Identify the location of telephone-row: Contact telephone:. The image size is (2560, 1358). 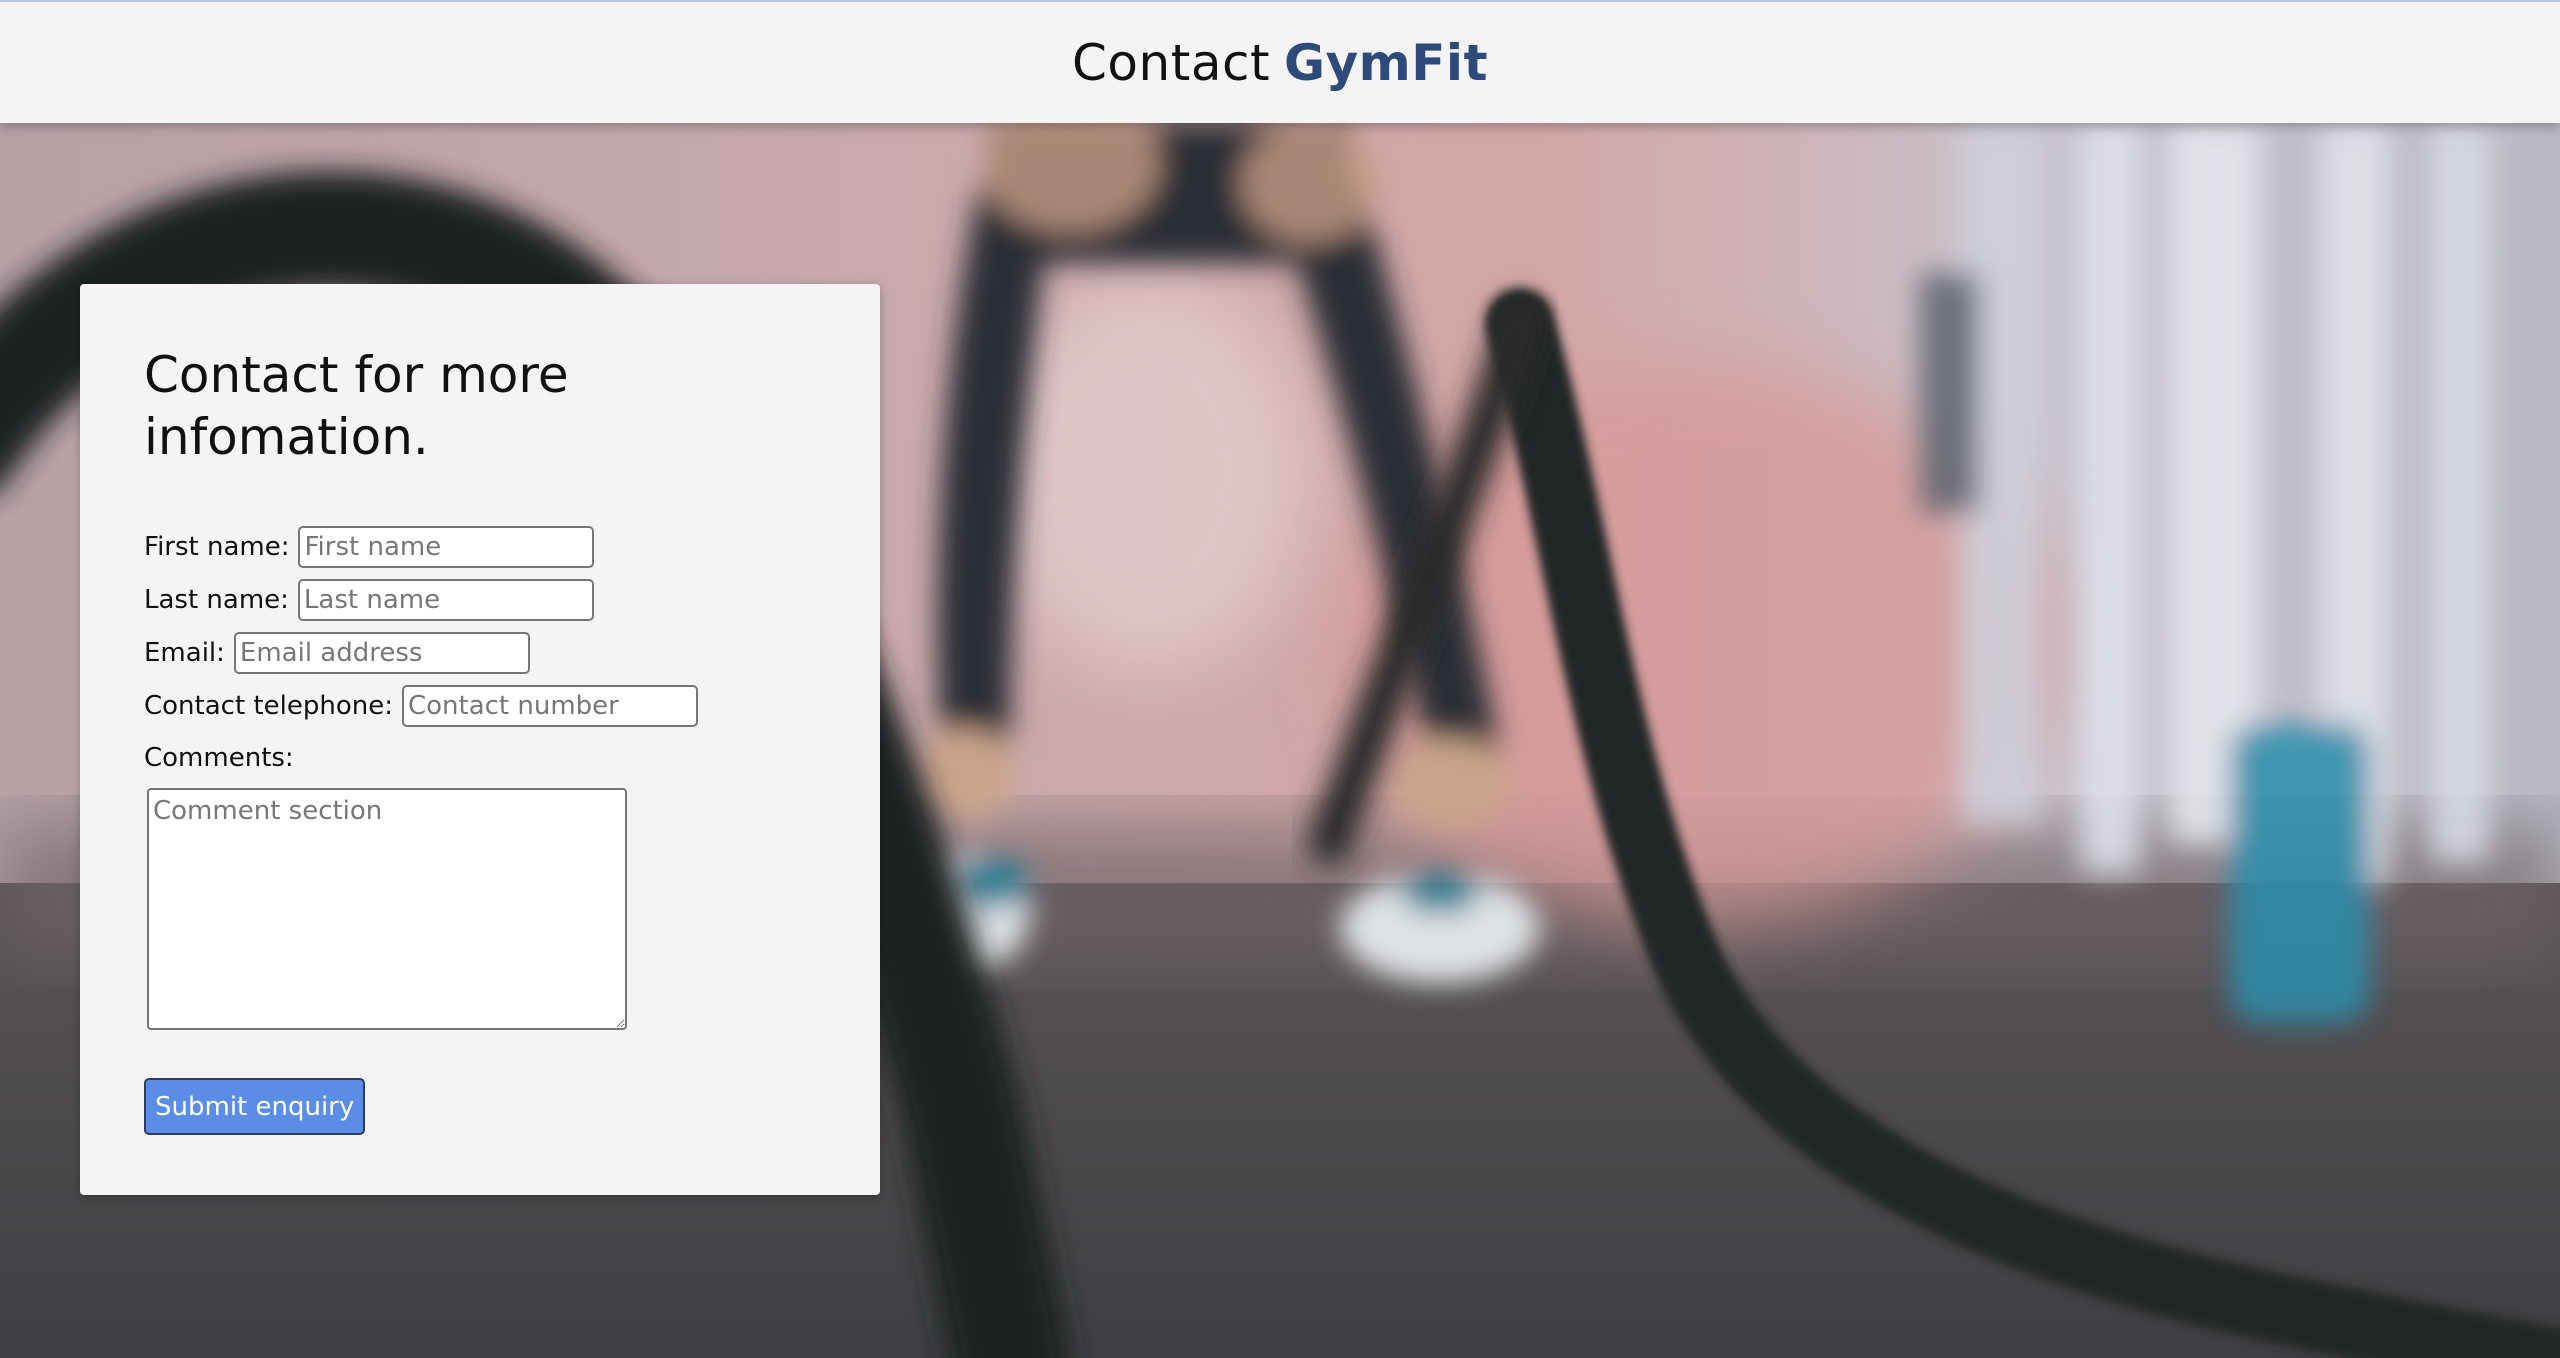
(480, 705).